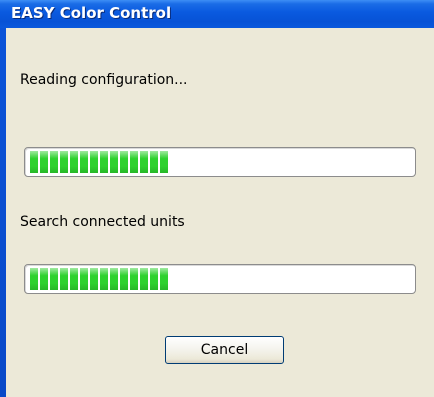 Image resolution: width=434 pixels, height=397 pixels. I want to click on cancel-button: Cancel, so click(224, 350).